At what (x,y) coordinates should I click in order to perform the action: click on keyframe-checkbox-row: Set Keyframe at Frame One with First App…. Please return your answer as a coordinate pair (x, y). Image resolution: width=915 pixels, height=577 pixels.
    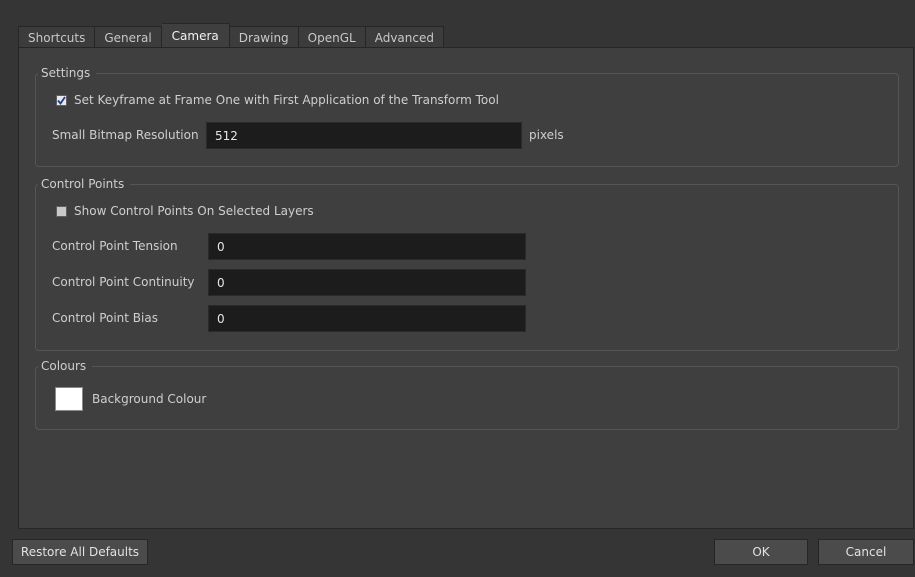
    Looking at the image, I should click on (277, 100).